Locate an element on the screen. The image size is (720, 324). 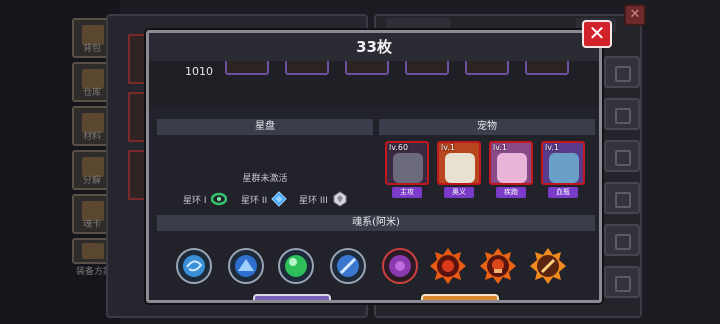
pet-pink-cat-icon is located at coordinates (512, 168).